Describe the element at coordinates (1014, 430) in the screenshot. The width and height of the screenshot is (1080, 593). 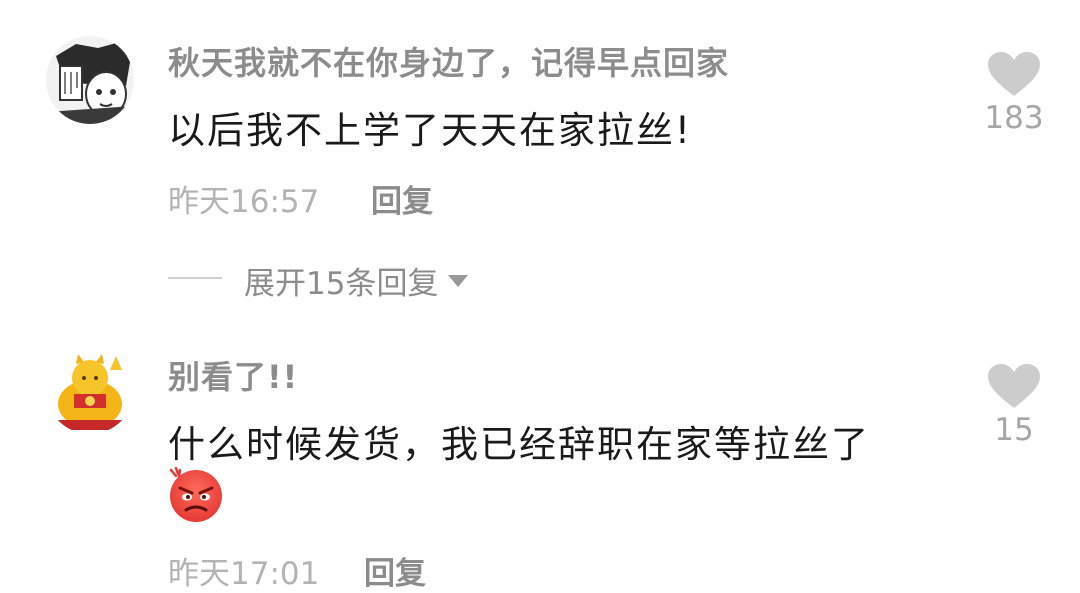
I see `like-count: 15` at that location.